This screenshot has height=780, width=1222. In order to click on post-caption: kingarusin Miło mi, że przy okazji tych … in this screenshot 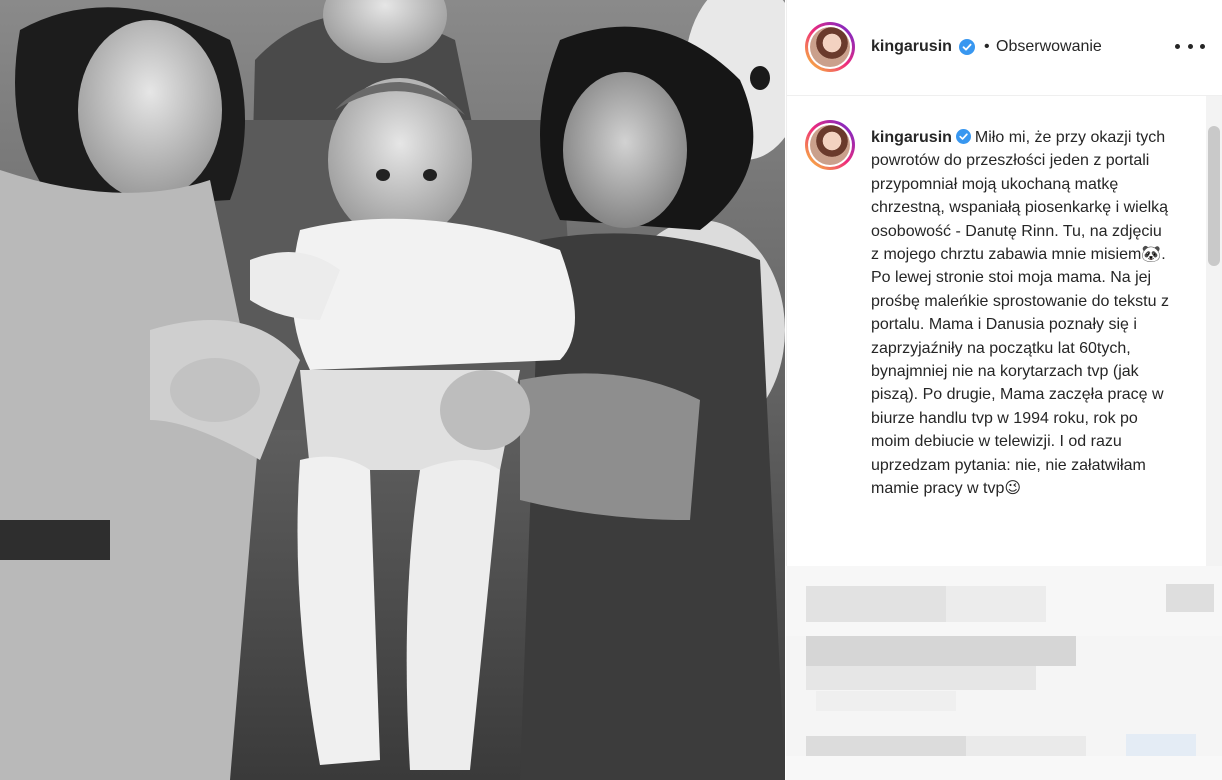, I will do `click(1021, 313)`.